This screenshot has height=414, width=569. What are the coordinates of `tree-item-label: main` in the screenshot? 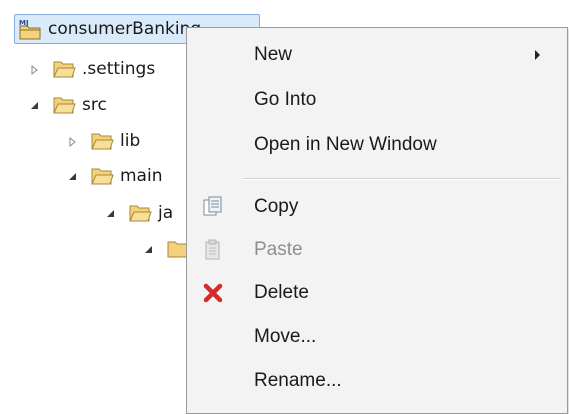 It's located at (141, 176).